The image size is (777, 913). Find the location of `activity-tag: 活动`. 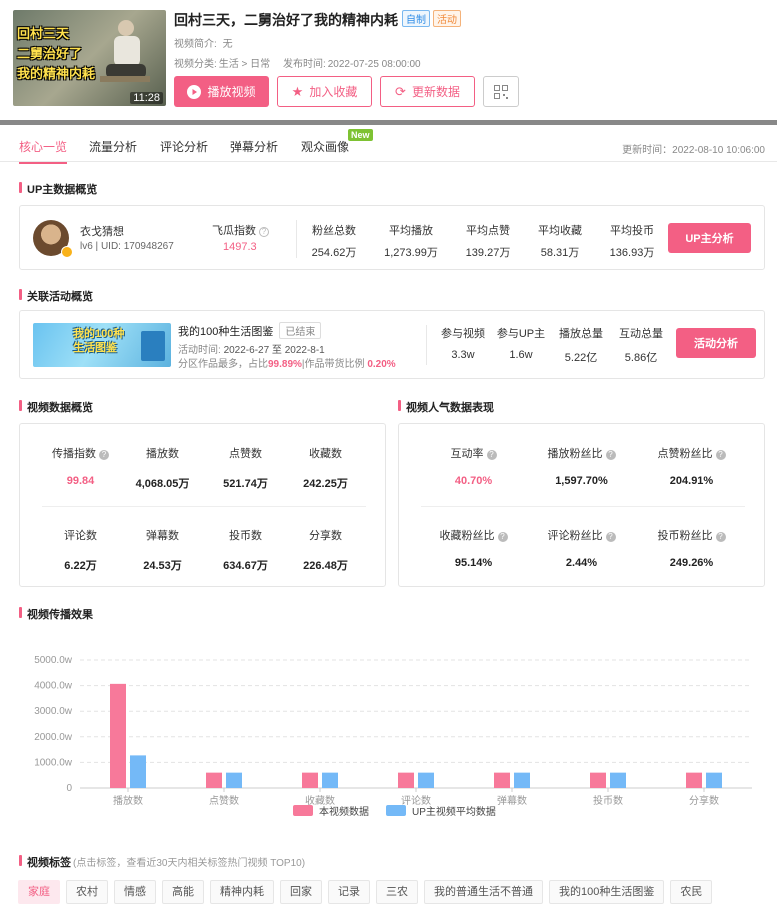

activity-tag: 活动 is located at coordinates (447, 18).